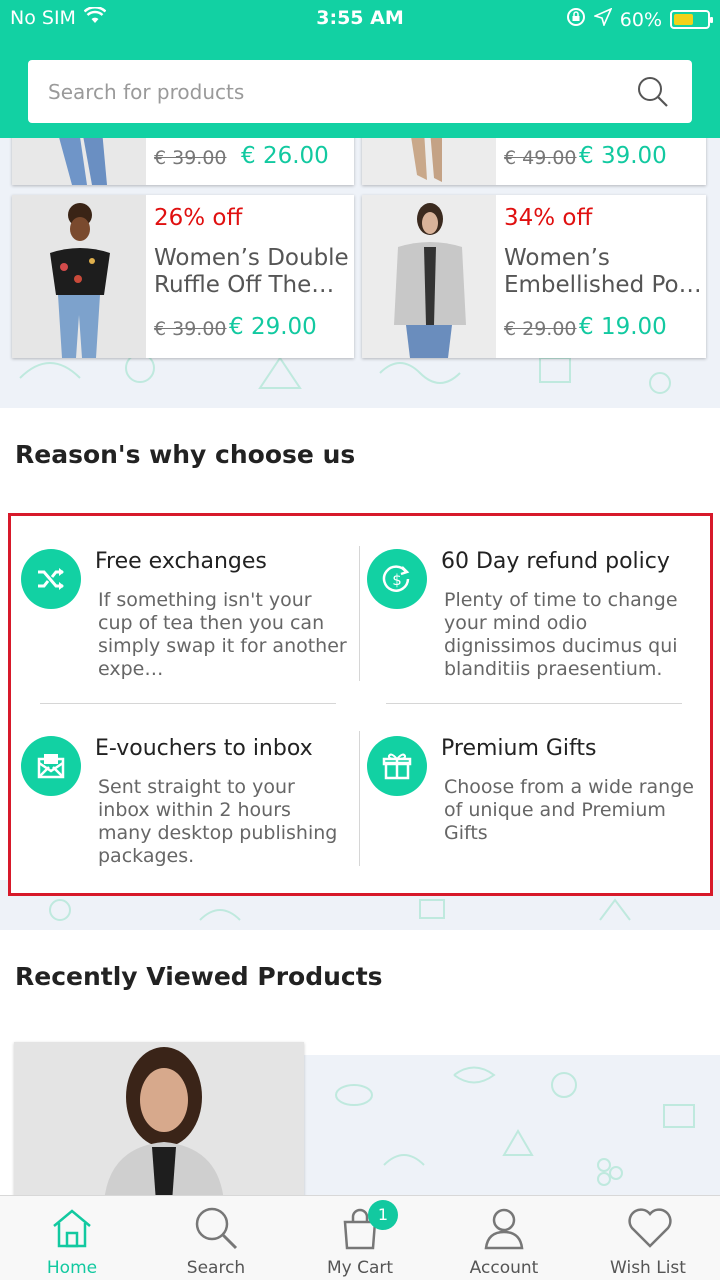  Describe the element at coordinates (360, 1268) in the screenshot. I see `tab-label: My Cart` at that location.